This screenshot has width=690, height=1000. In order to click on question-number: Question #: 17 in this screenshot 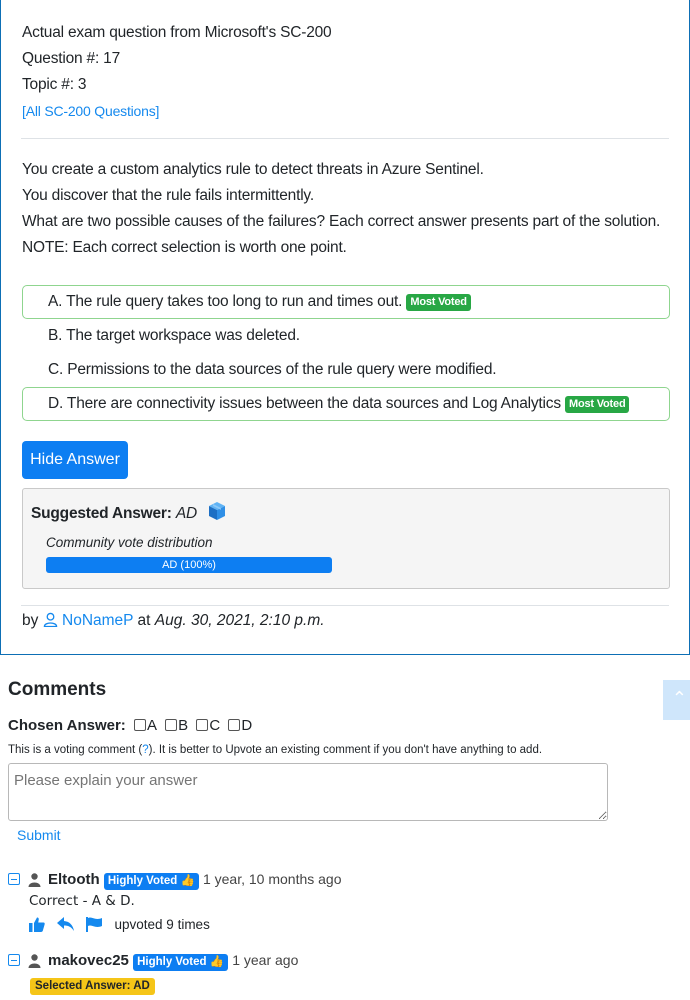, I will do `click(71, 58)`.